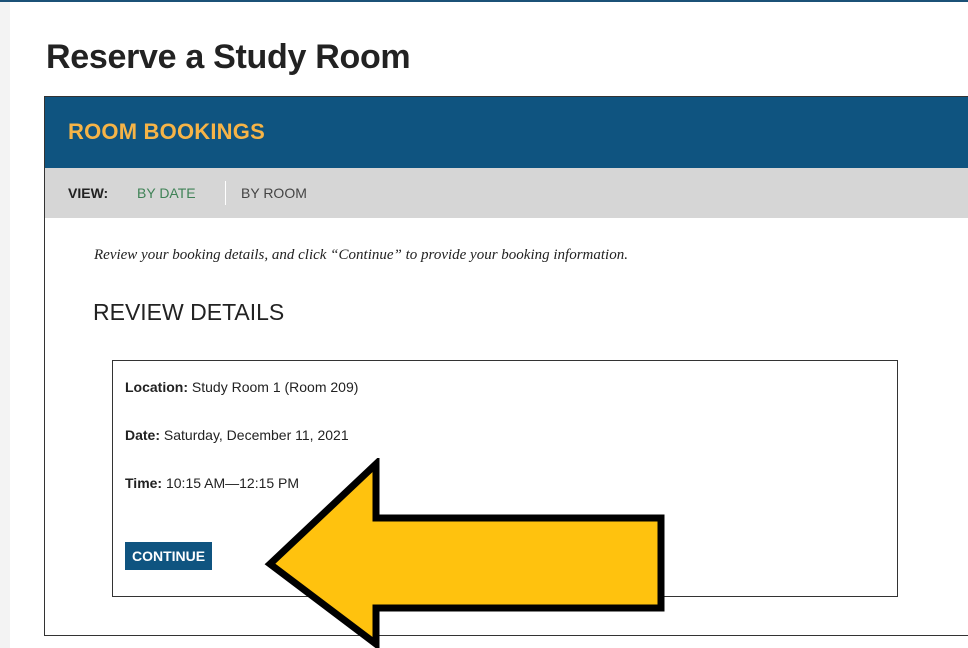 Image resolution: width=968 pixels, height=648 pixels. What do you see at coordinates (506, 132) in the screenshot?
I see `panel-header: ROOM BOOKINGS` at bounding box center [506, 132].